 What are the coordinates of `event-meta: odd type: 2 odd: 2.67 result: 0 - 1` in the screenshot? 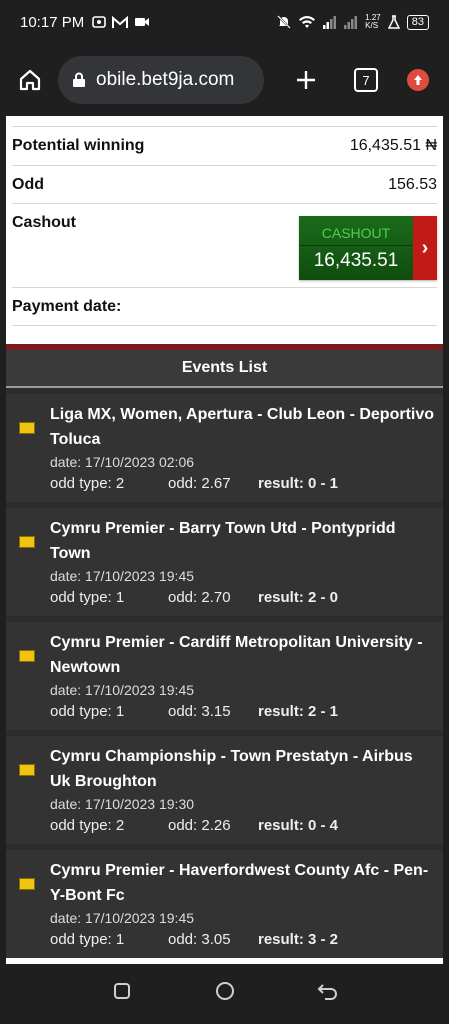 It's located at (243, 483).